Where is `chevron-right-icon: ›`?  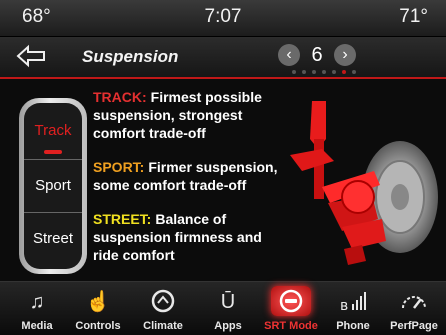
chevron-right-icon: › is located at coordinates (345, 54).